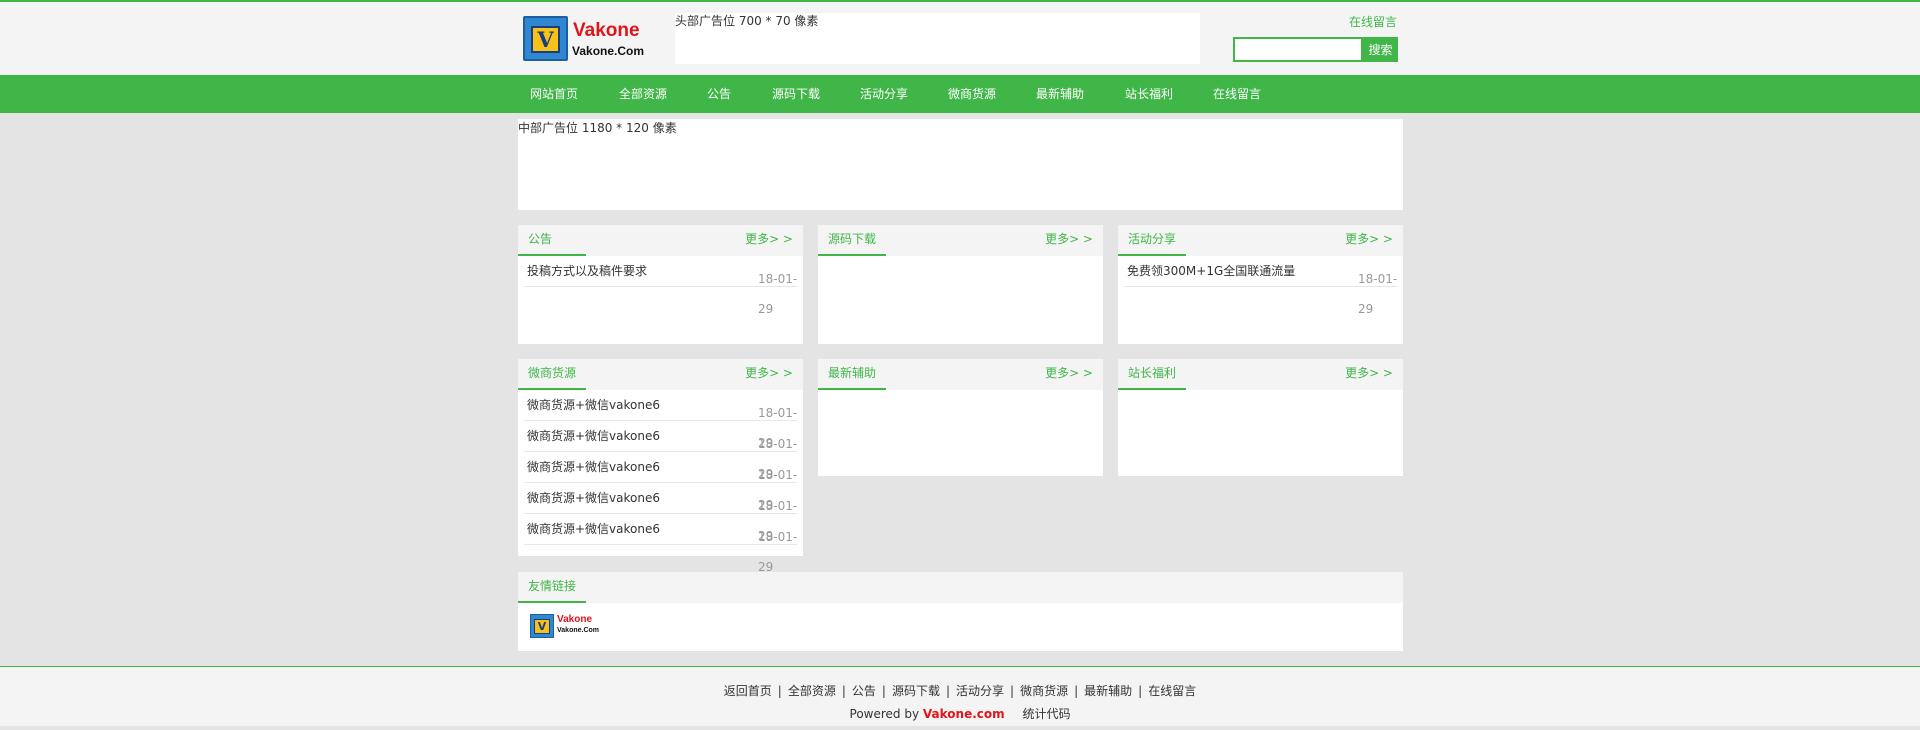  Describe the element at coordinates (960, 611) in the screenshot. I see `friend-links-panel: 友情链接 V Vakone Vakone.Com` at that location.